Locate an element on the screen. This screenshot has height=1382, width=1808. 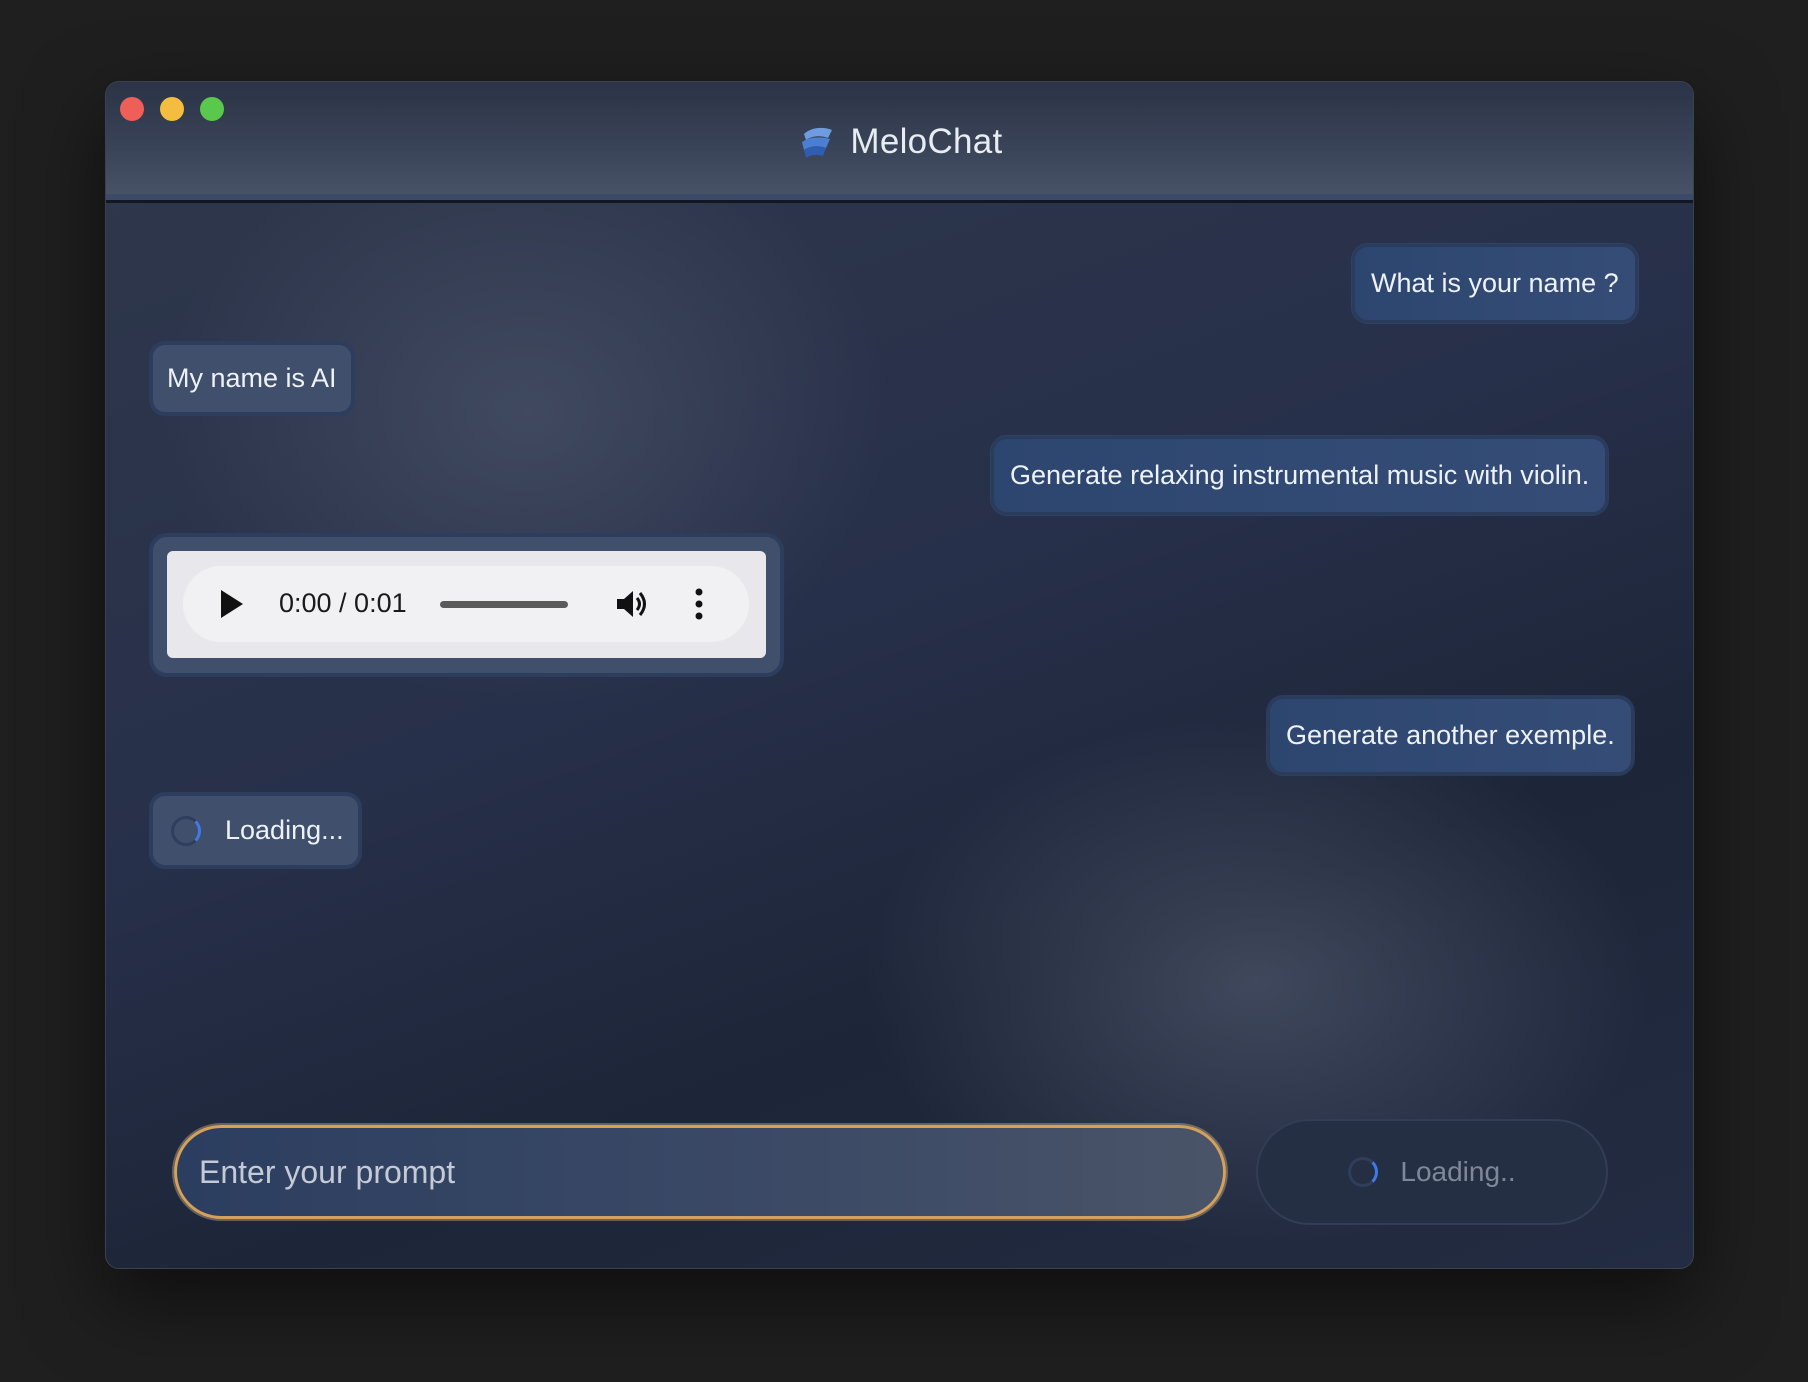
message-text: Generate another exemple. is located at coordinates (1450, 735).